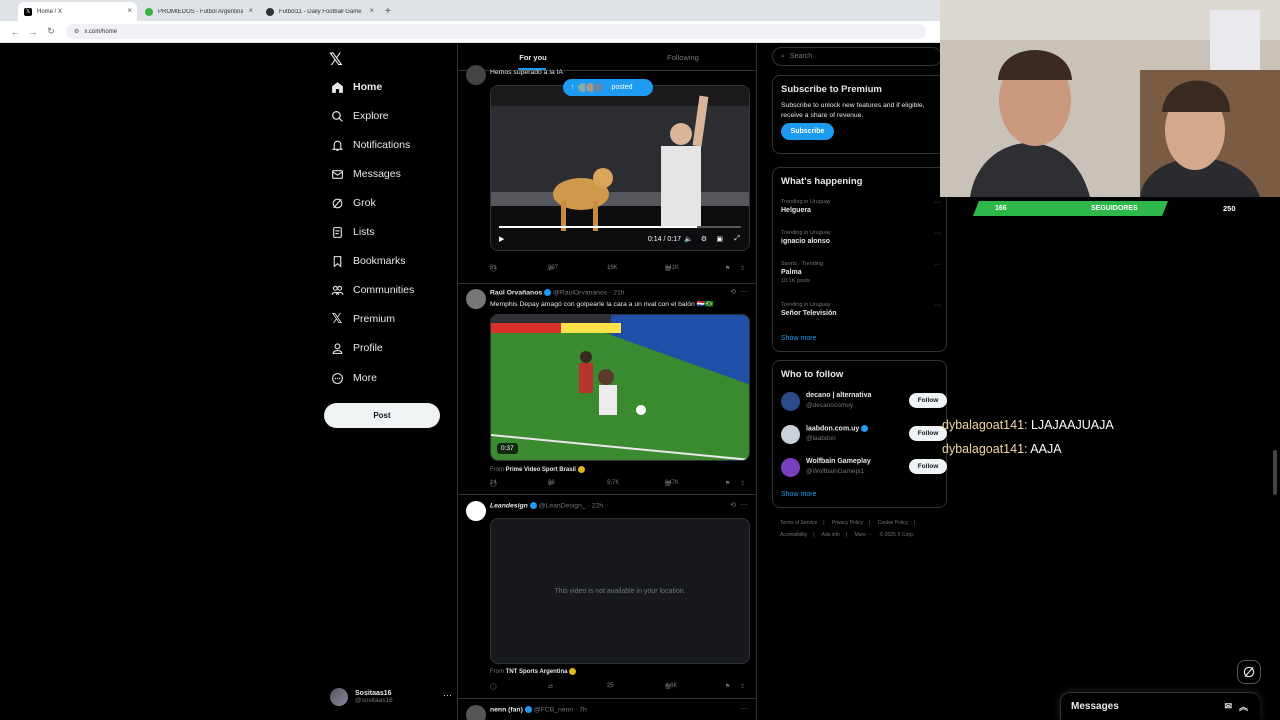 Image resolution: width=1280 pixels, height=720 pixels. Describe the element at coordinates (76, 31) in the screenshot. I see `site-info-icon: ⚙` at that location.